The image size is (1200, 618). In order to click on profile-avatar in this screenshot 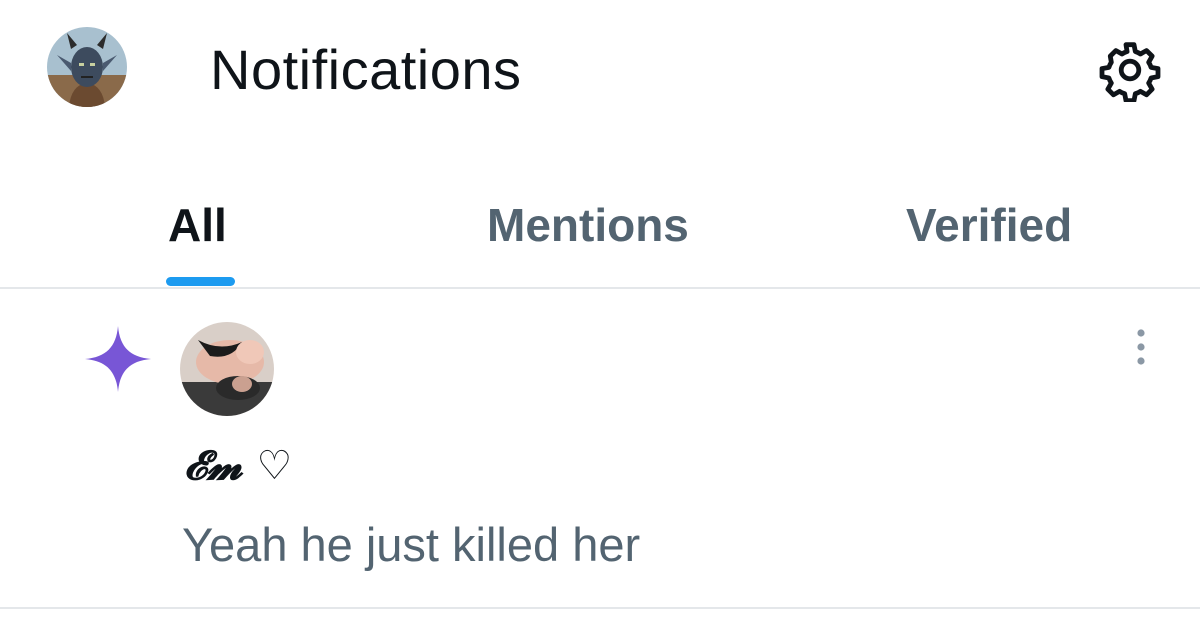, I will do `click(87, 67)`.